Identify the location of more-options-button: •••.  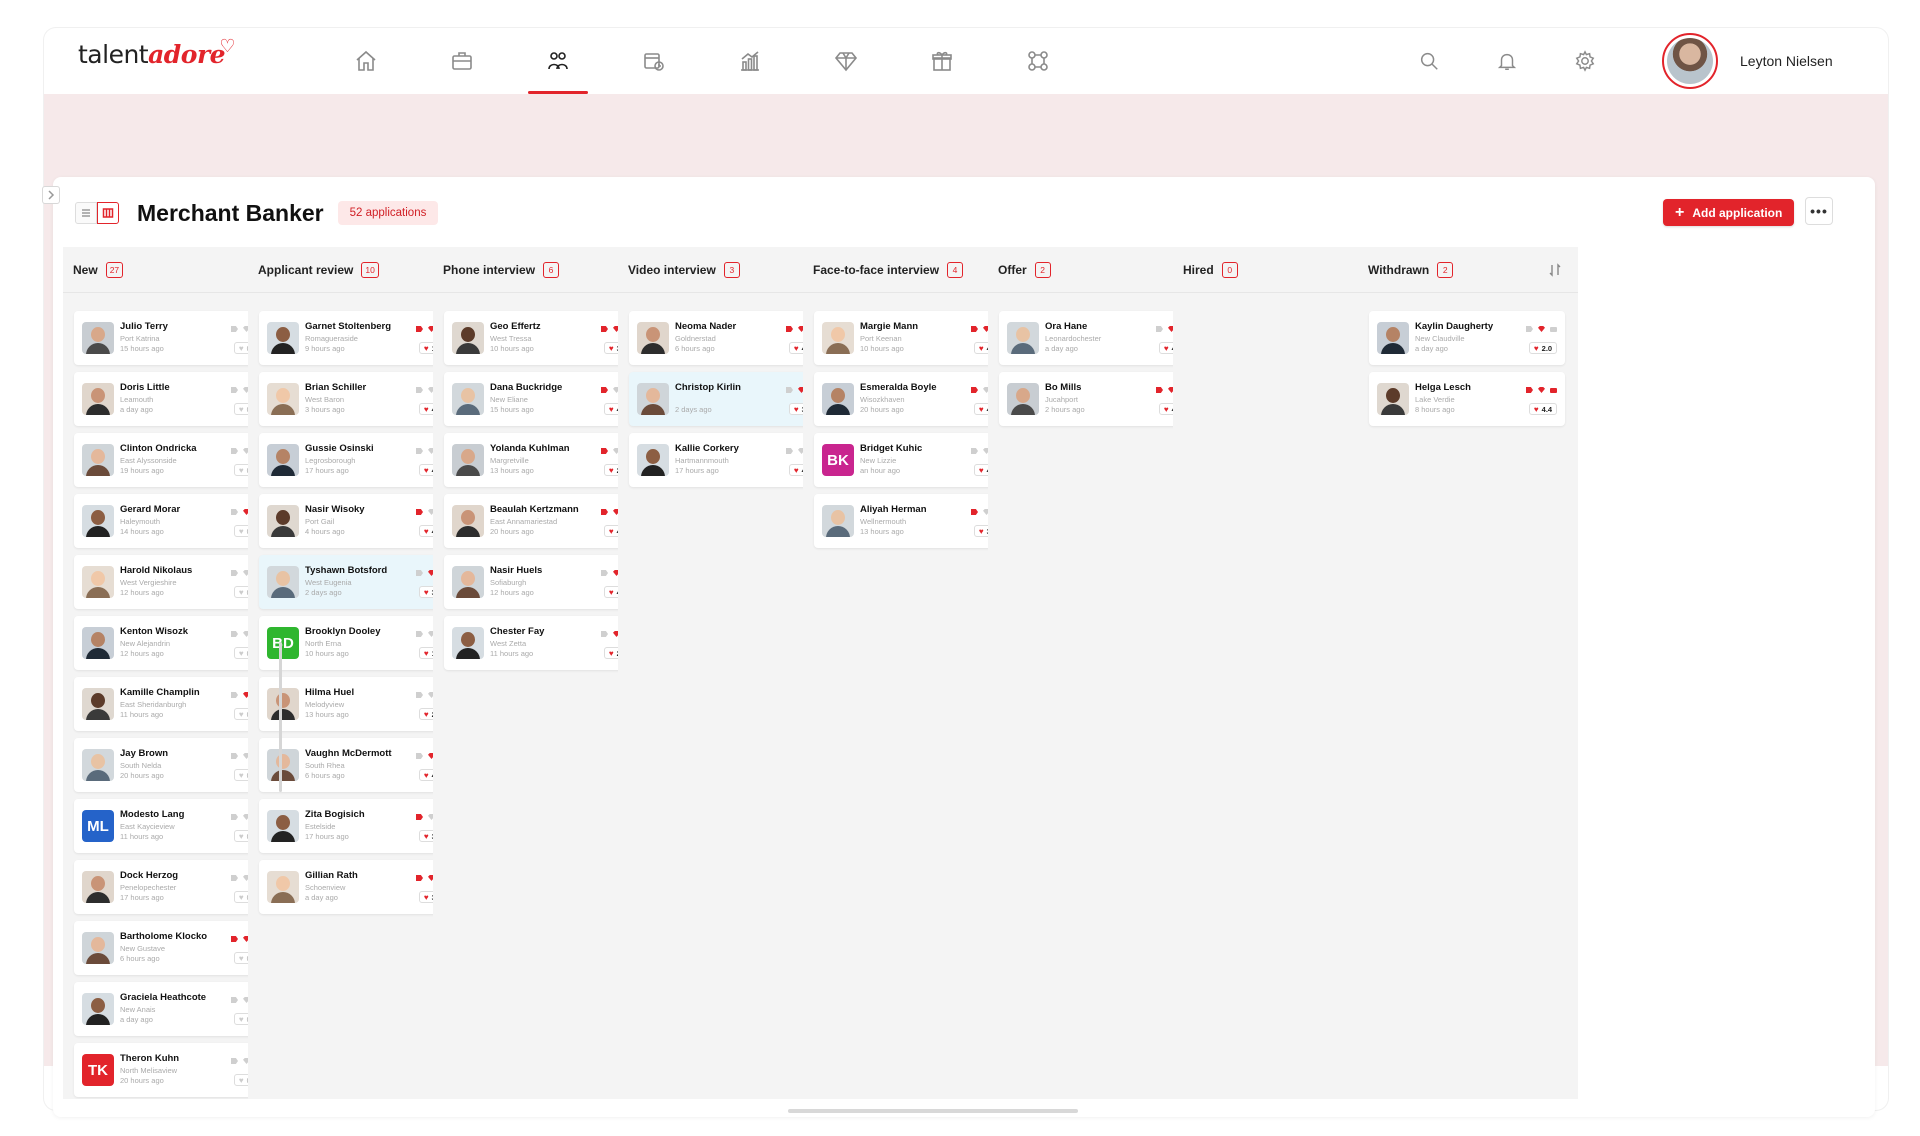
(1819, 211).